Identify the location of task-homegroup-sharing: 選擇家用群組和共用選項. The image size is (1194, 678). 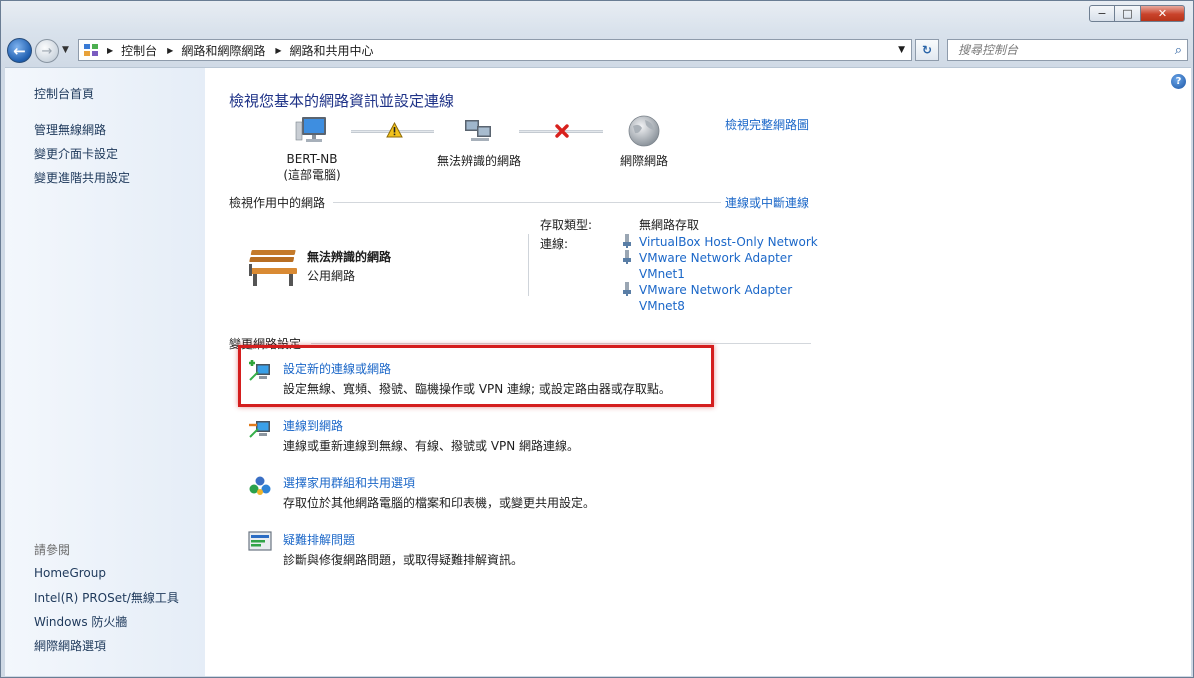
(349, 482).